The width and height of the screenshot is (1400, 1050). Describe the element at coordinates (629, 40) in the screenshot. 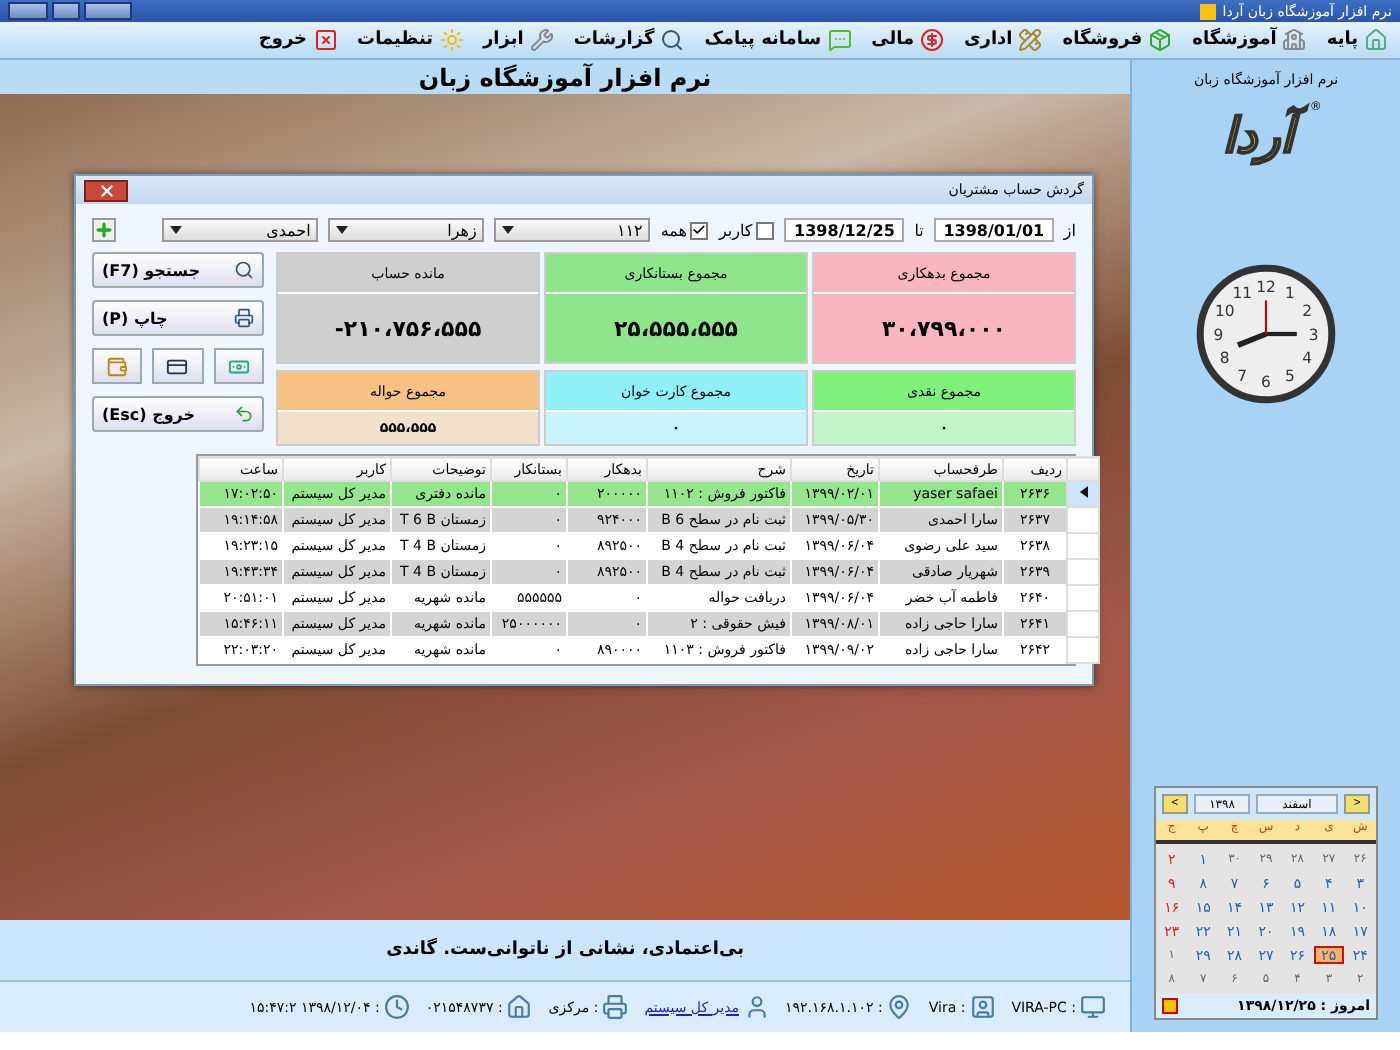

I see `menu-item: گزارشات` at that location.